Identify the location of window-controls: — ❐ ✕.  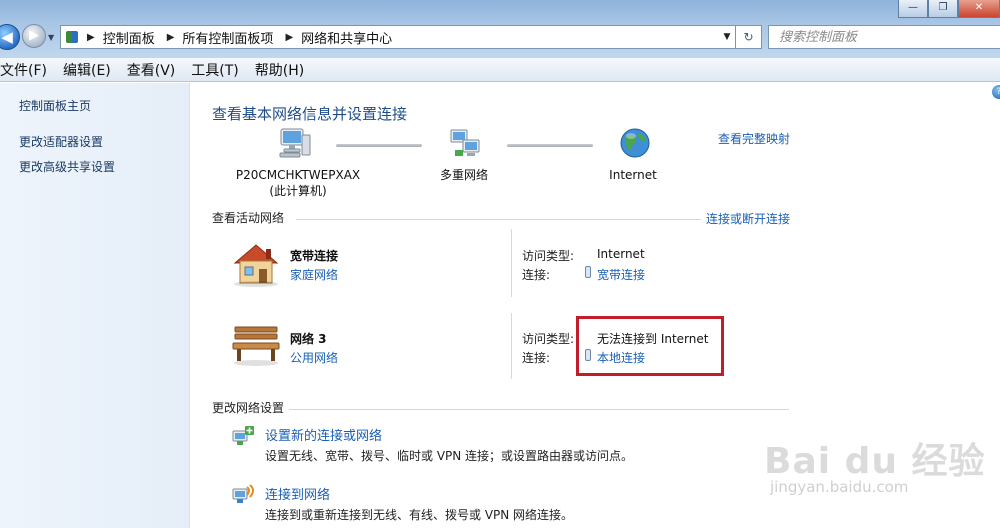
(949, 9).